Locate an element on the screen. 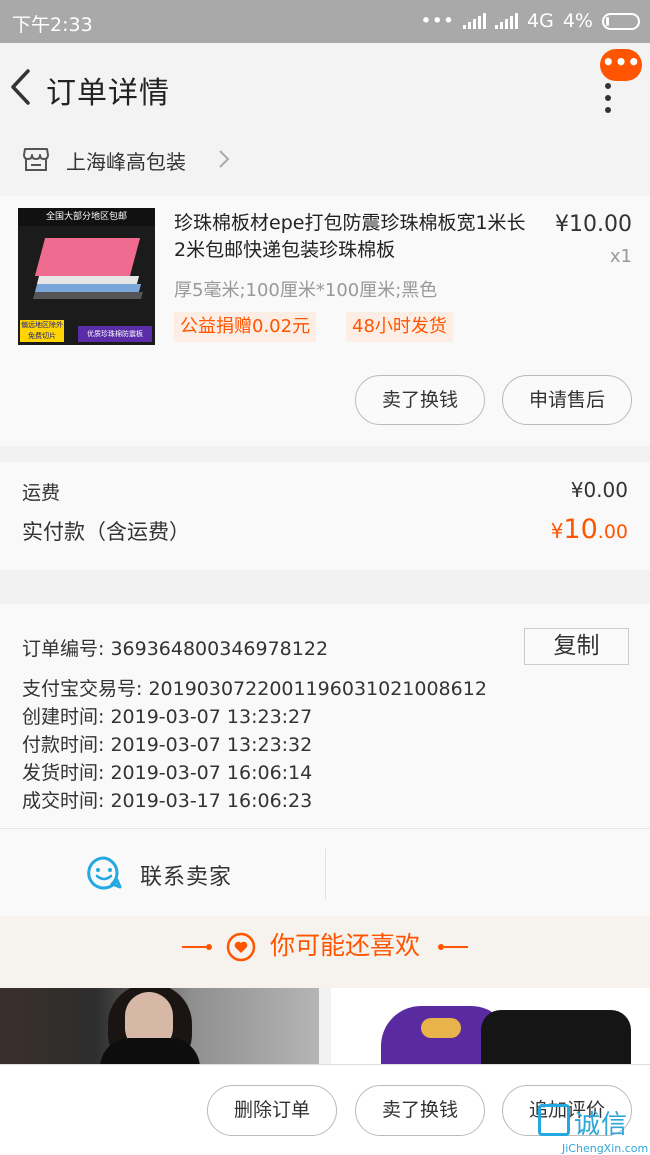 The image size is (650, 1155). shop-name: 上海峰高包装 is located at coordinates (126, 162).